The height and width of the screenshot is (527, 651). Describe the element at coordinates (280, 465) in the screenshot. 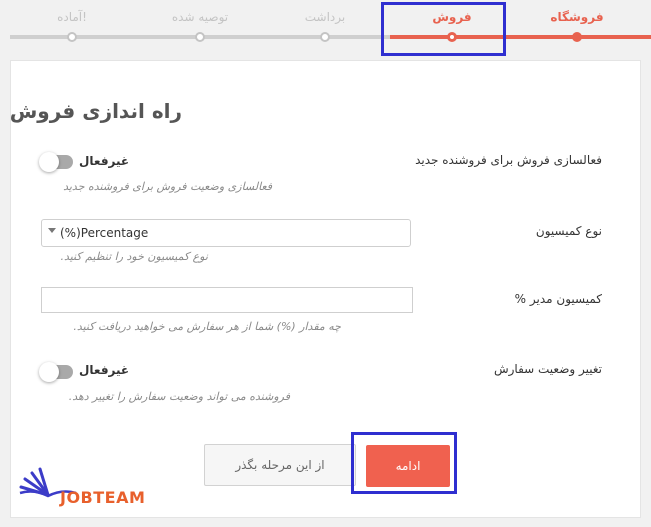

I see `skip-step-button: از این مرحله بگذر` at that location.